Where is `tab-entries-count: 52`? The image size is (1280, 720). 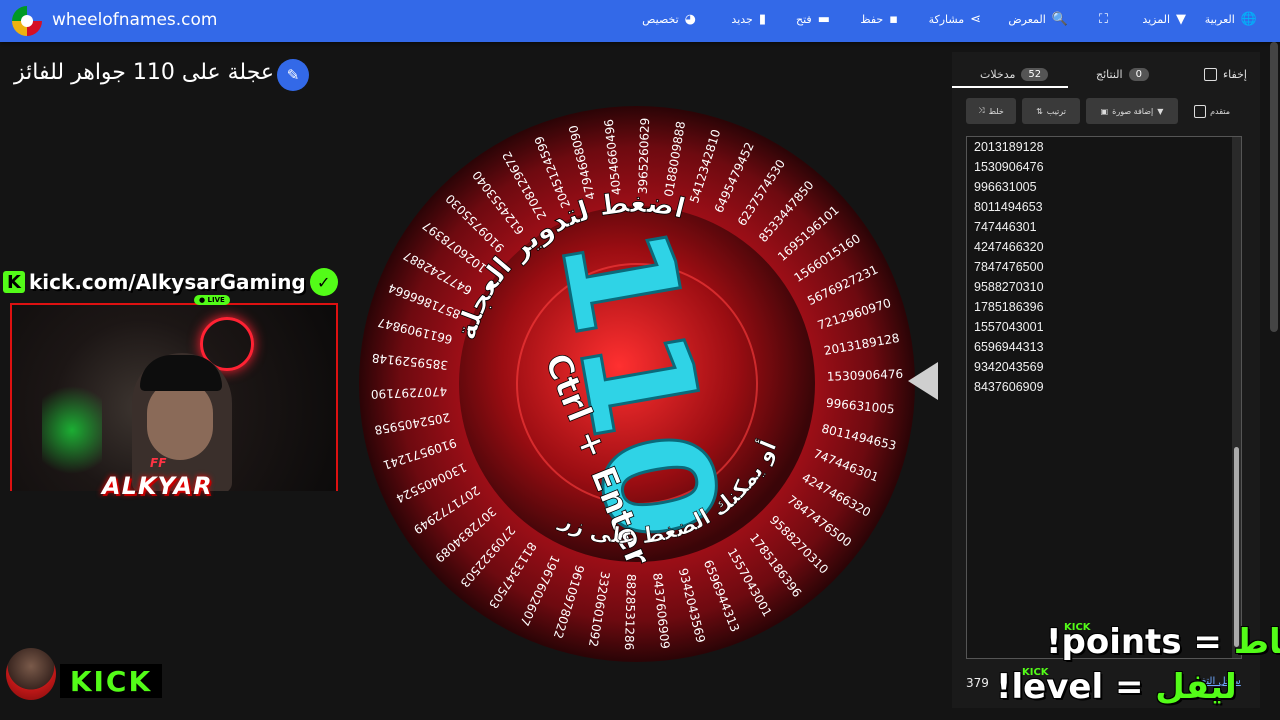
tab-entries-count: 52 is located at coordinates (1035, 74).